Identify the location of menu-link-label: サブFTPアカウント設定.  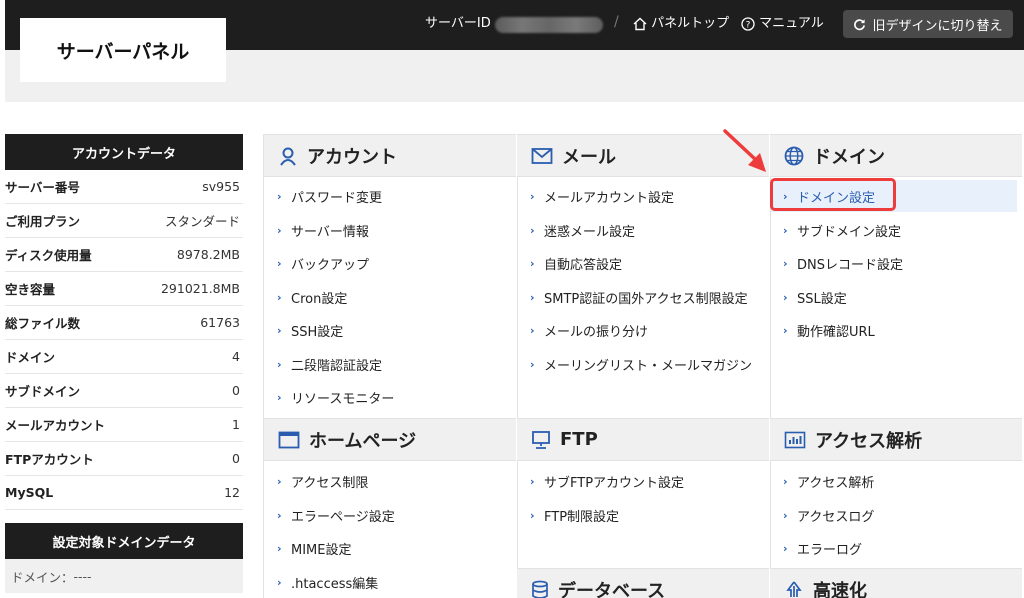
(614, 483).